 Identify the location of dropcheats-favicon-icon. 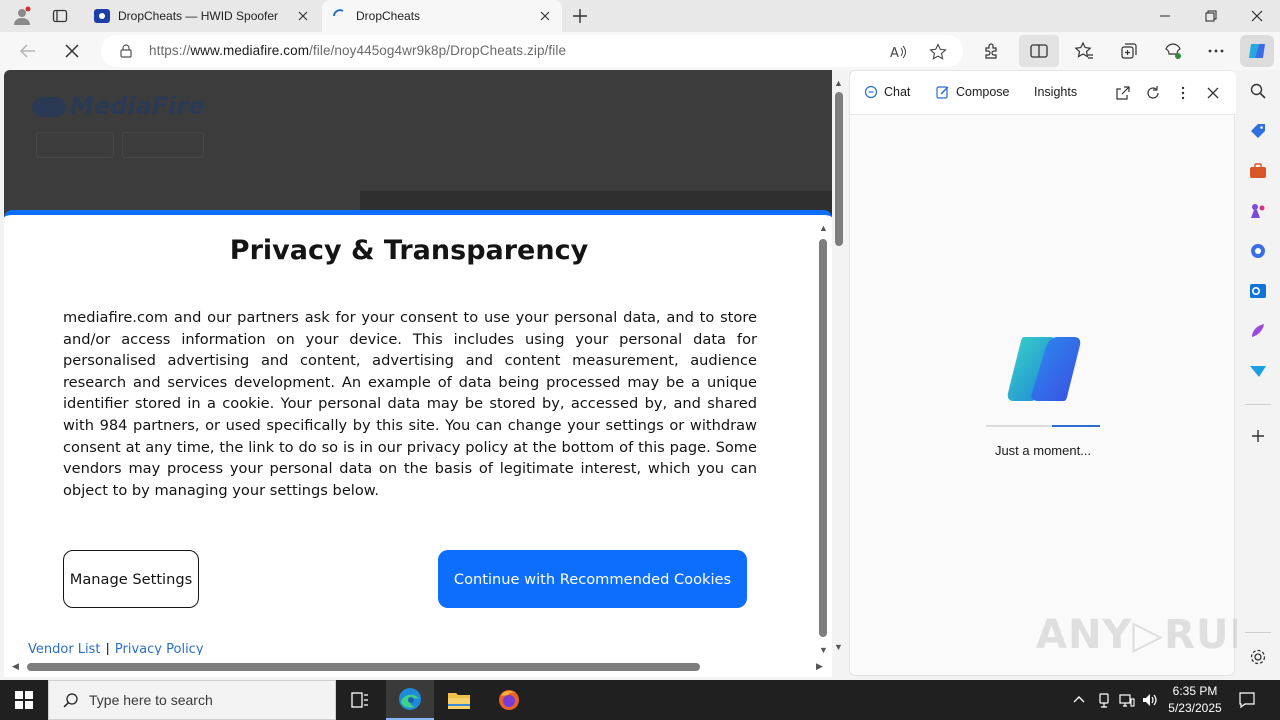
(102, 16).